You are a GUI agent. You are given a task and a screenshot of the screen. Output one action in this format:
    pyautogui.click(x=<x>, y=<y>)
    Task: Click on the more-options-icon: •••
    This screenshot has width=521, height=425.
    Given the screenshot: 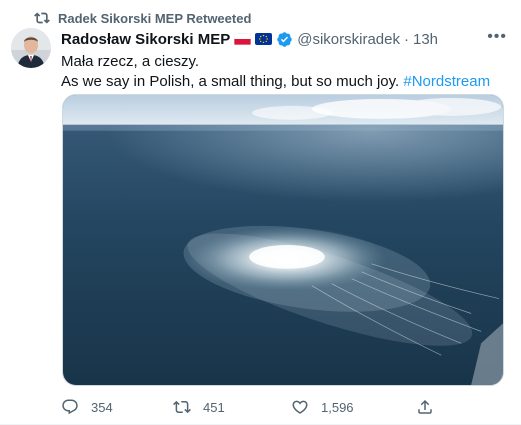 What is the action you would take?
    pyautogui.click(x=497, y=37)
    